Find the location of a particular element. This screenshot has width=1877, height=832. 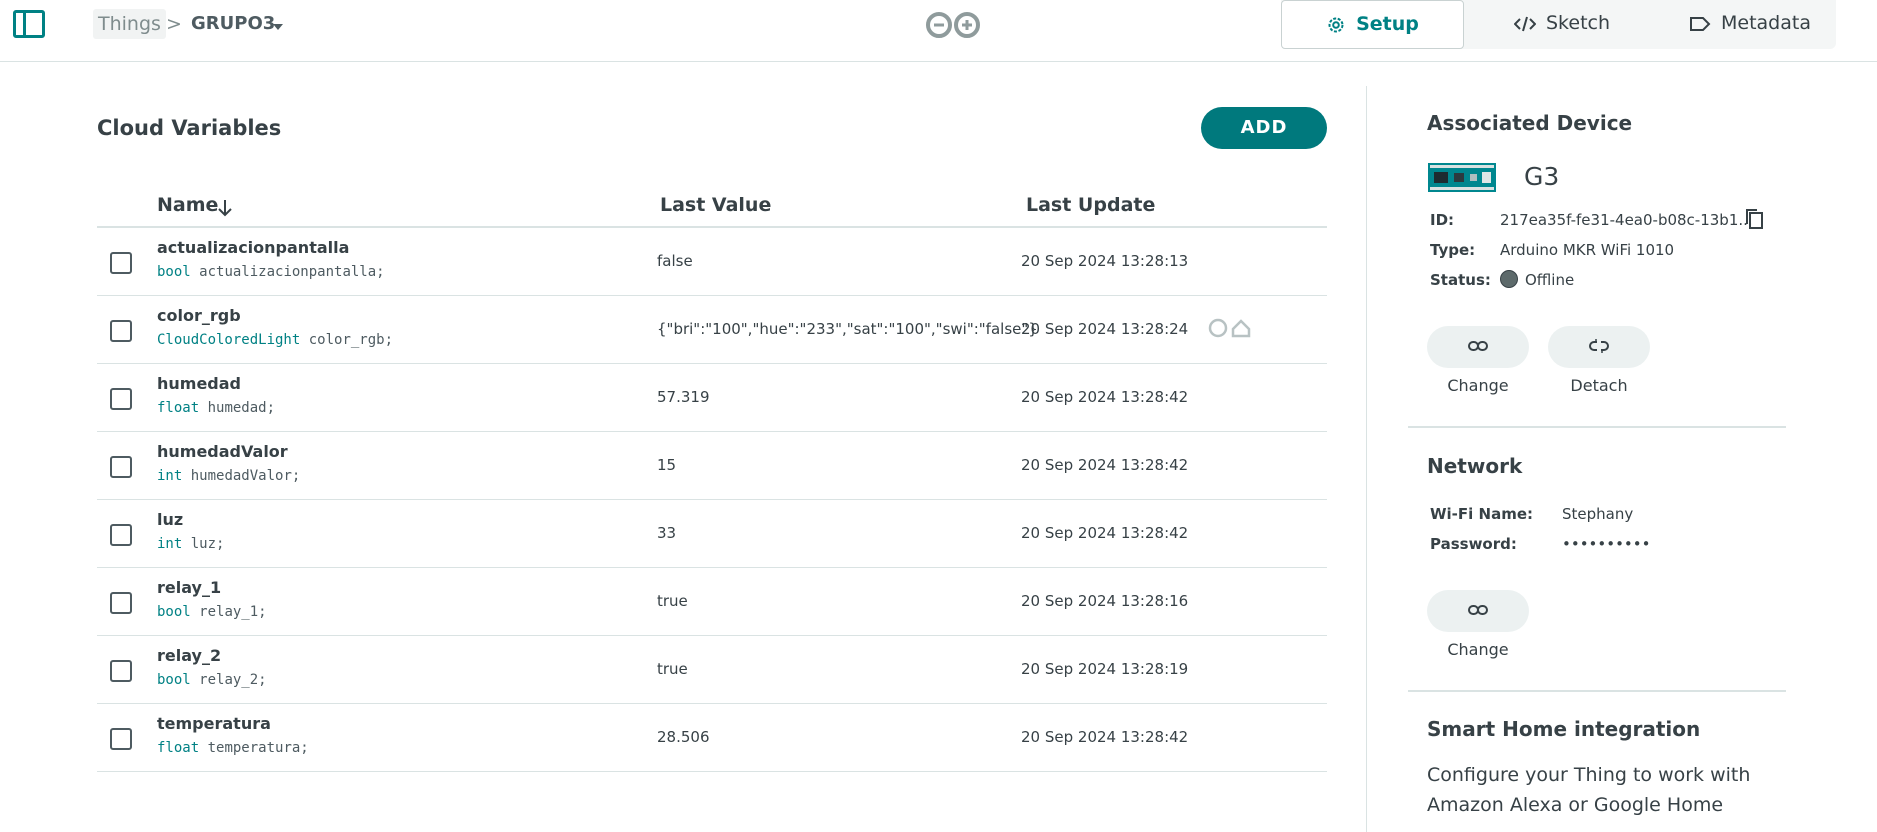

variable-decl-name: temperatura; is located at coordinates (258, 748).